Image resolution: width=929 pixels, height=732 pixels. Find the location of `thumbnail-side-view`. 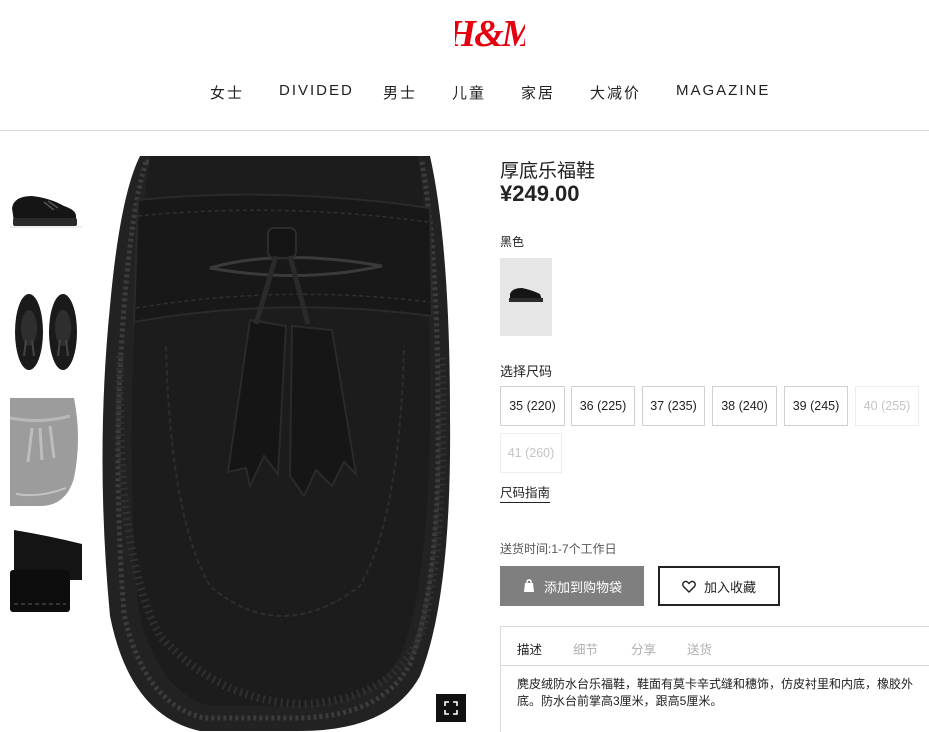

thumbnail-side-view is located at coordinates (46, 210).